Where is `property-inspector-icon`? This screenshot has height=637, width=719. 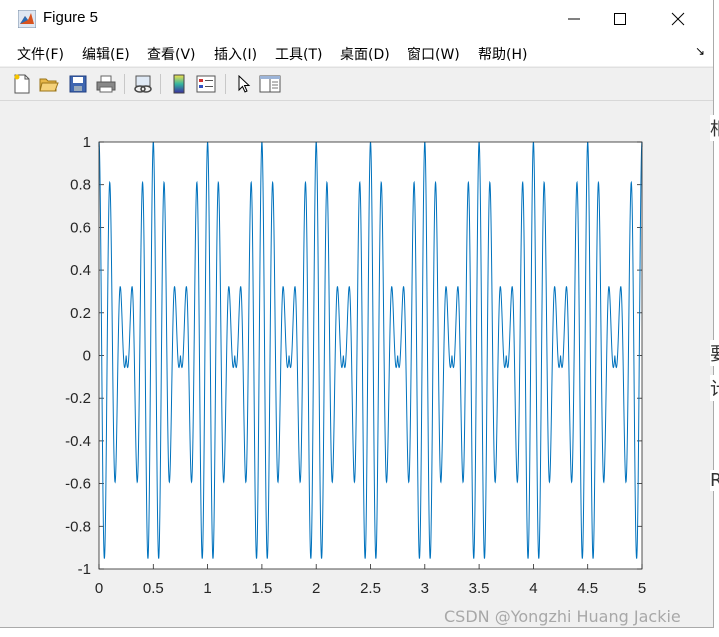 property-inspector-icon is located at coordinates (270, 84).